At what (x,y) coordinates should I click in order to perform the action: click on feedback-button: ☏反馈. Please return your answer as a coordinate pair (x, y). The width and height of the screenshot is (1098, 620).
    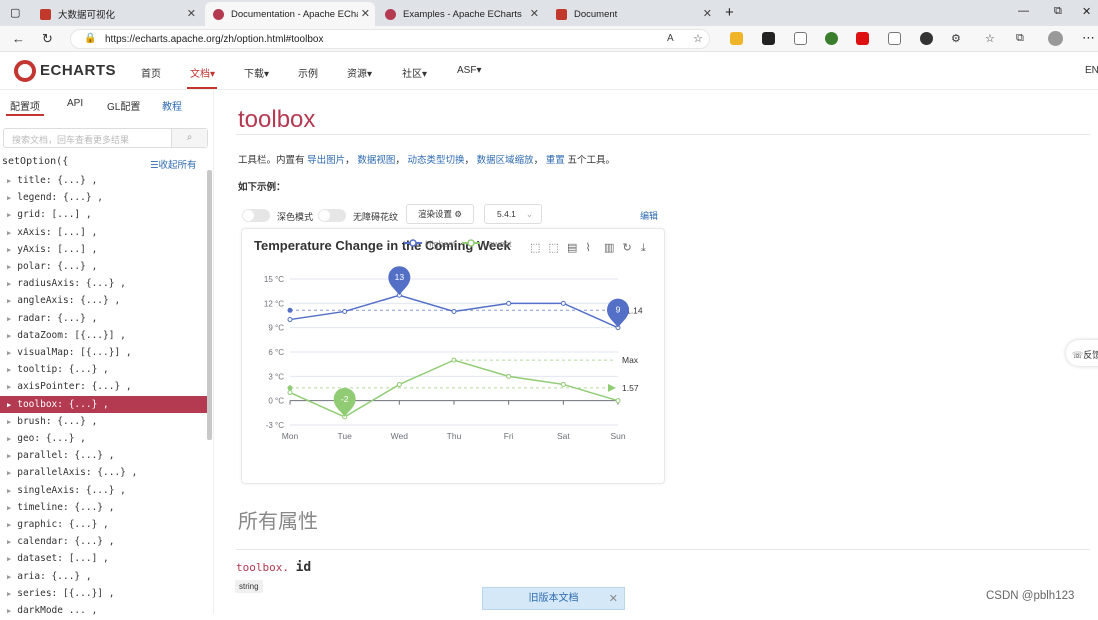
    Looking at the image, I should click on (1082, 353).